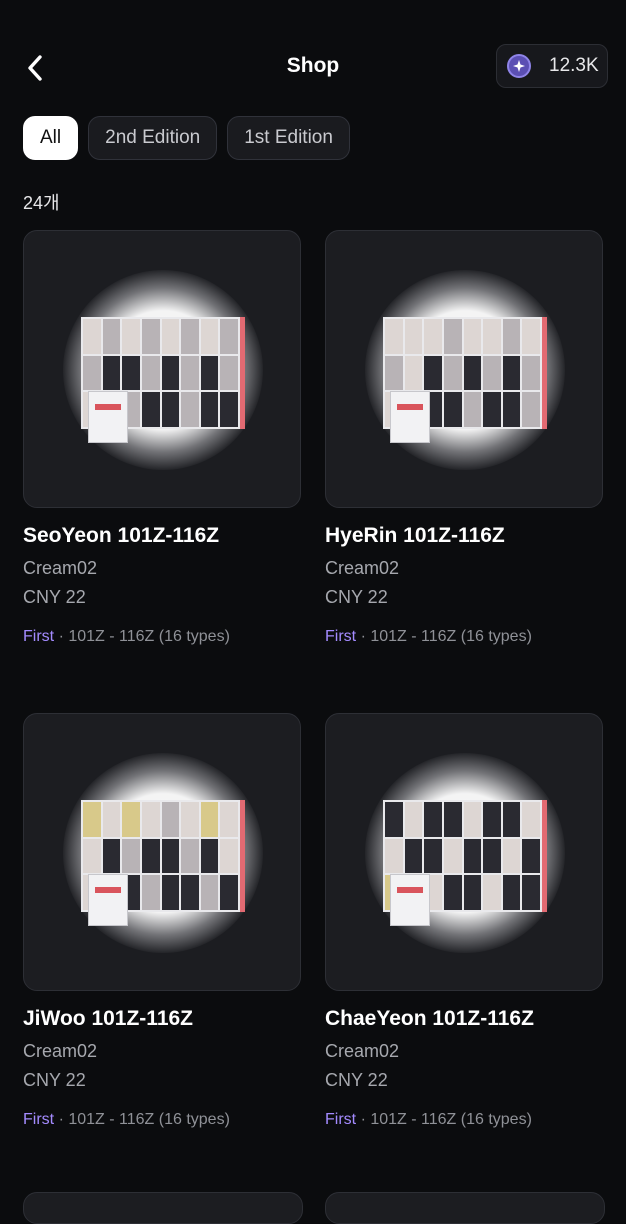 This screenshot has width=626, height=1224. I want to click on filter-tabs: All 2nd Edition 1st Edition, so click(186, 138).